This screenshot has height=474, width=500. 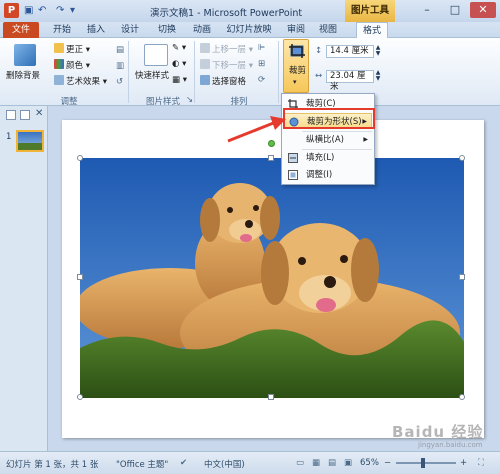 I want to click on powerpoint-logo-icon: P, so click(x=11, y=10).